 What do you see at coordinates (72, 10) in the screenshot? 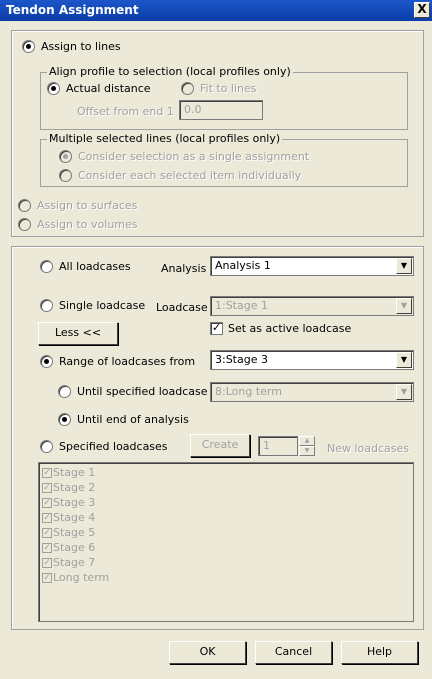
I see `window-title: Tendon Assignment` at bounding box center [72, 10].